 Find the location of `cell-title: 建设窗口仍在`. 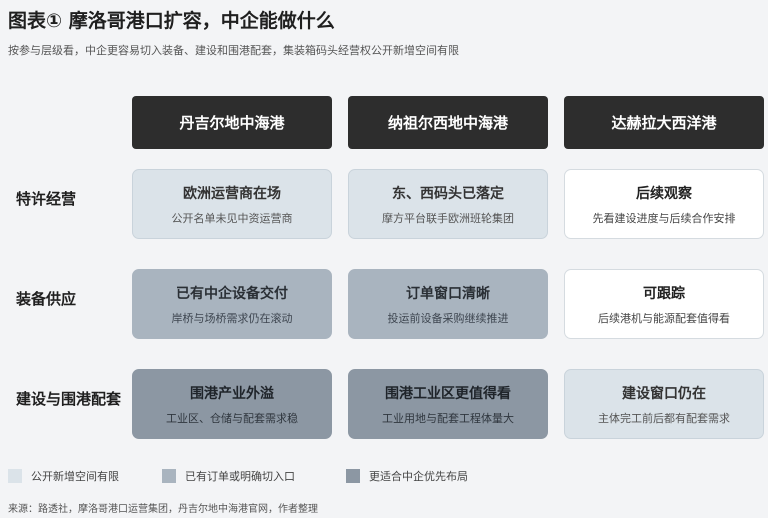

cell-title: 建设窗口仍在 is located at coordinates (664, 393).